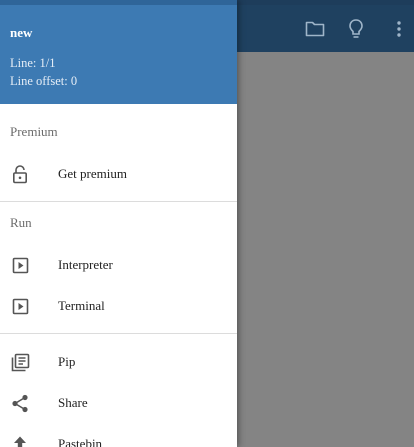  I want to click on menu-item-label: Share, so click(73, 402).